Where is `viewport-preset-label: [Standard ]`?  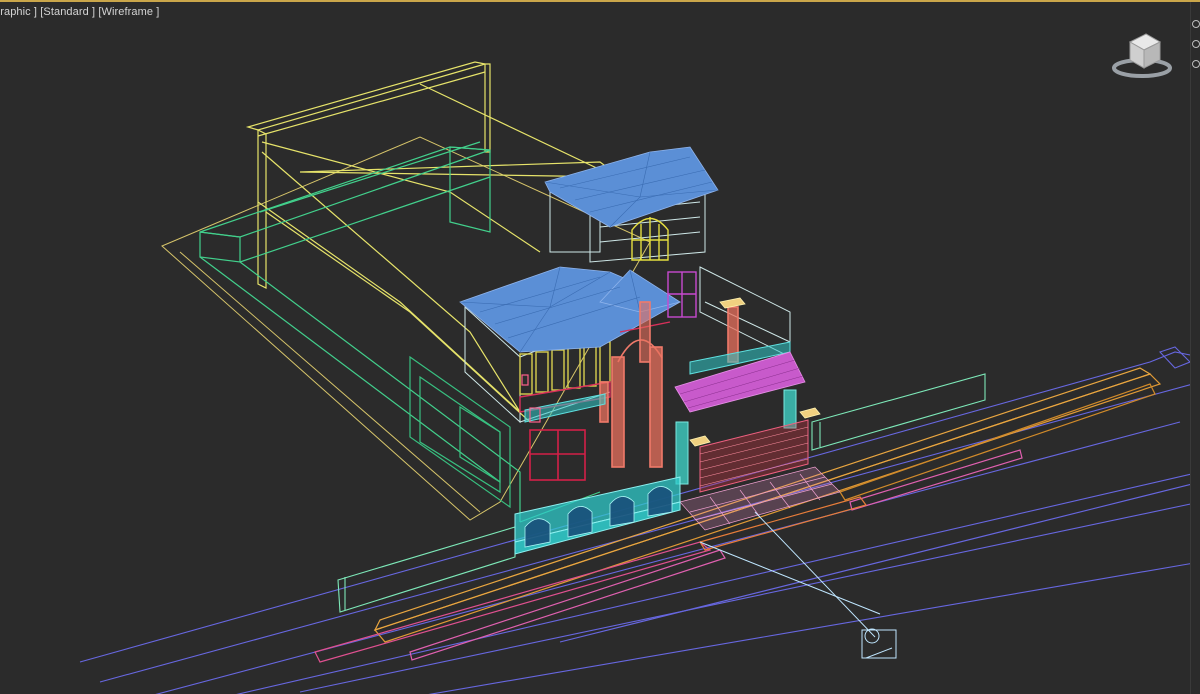
viewport-preset-label: [Standard ] is located at coordinates (67, 12).